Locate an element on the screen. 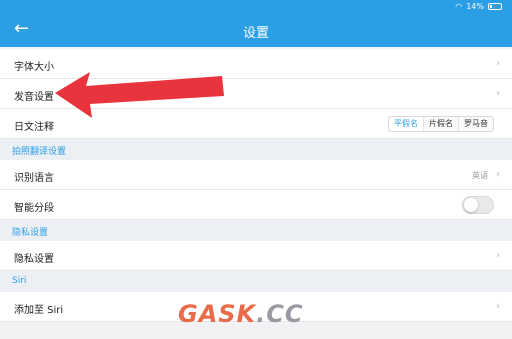  red-pointer-arrow-icon is located at coordinates (139, 95).